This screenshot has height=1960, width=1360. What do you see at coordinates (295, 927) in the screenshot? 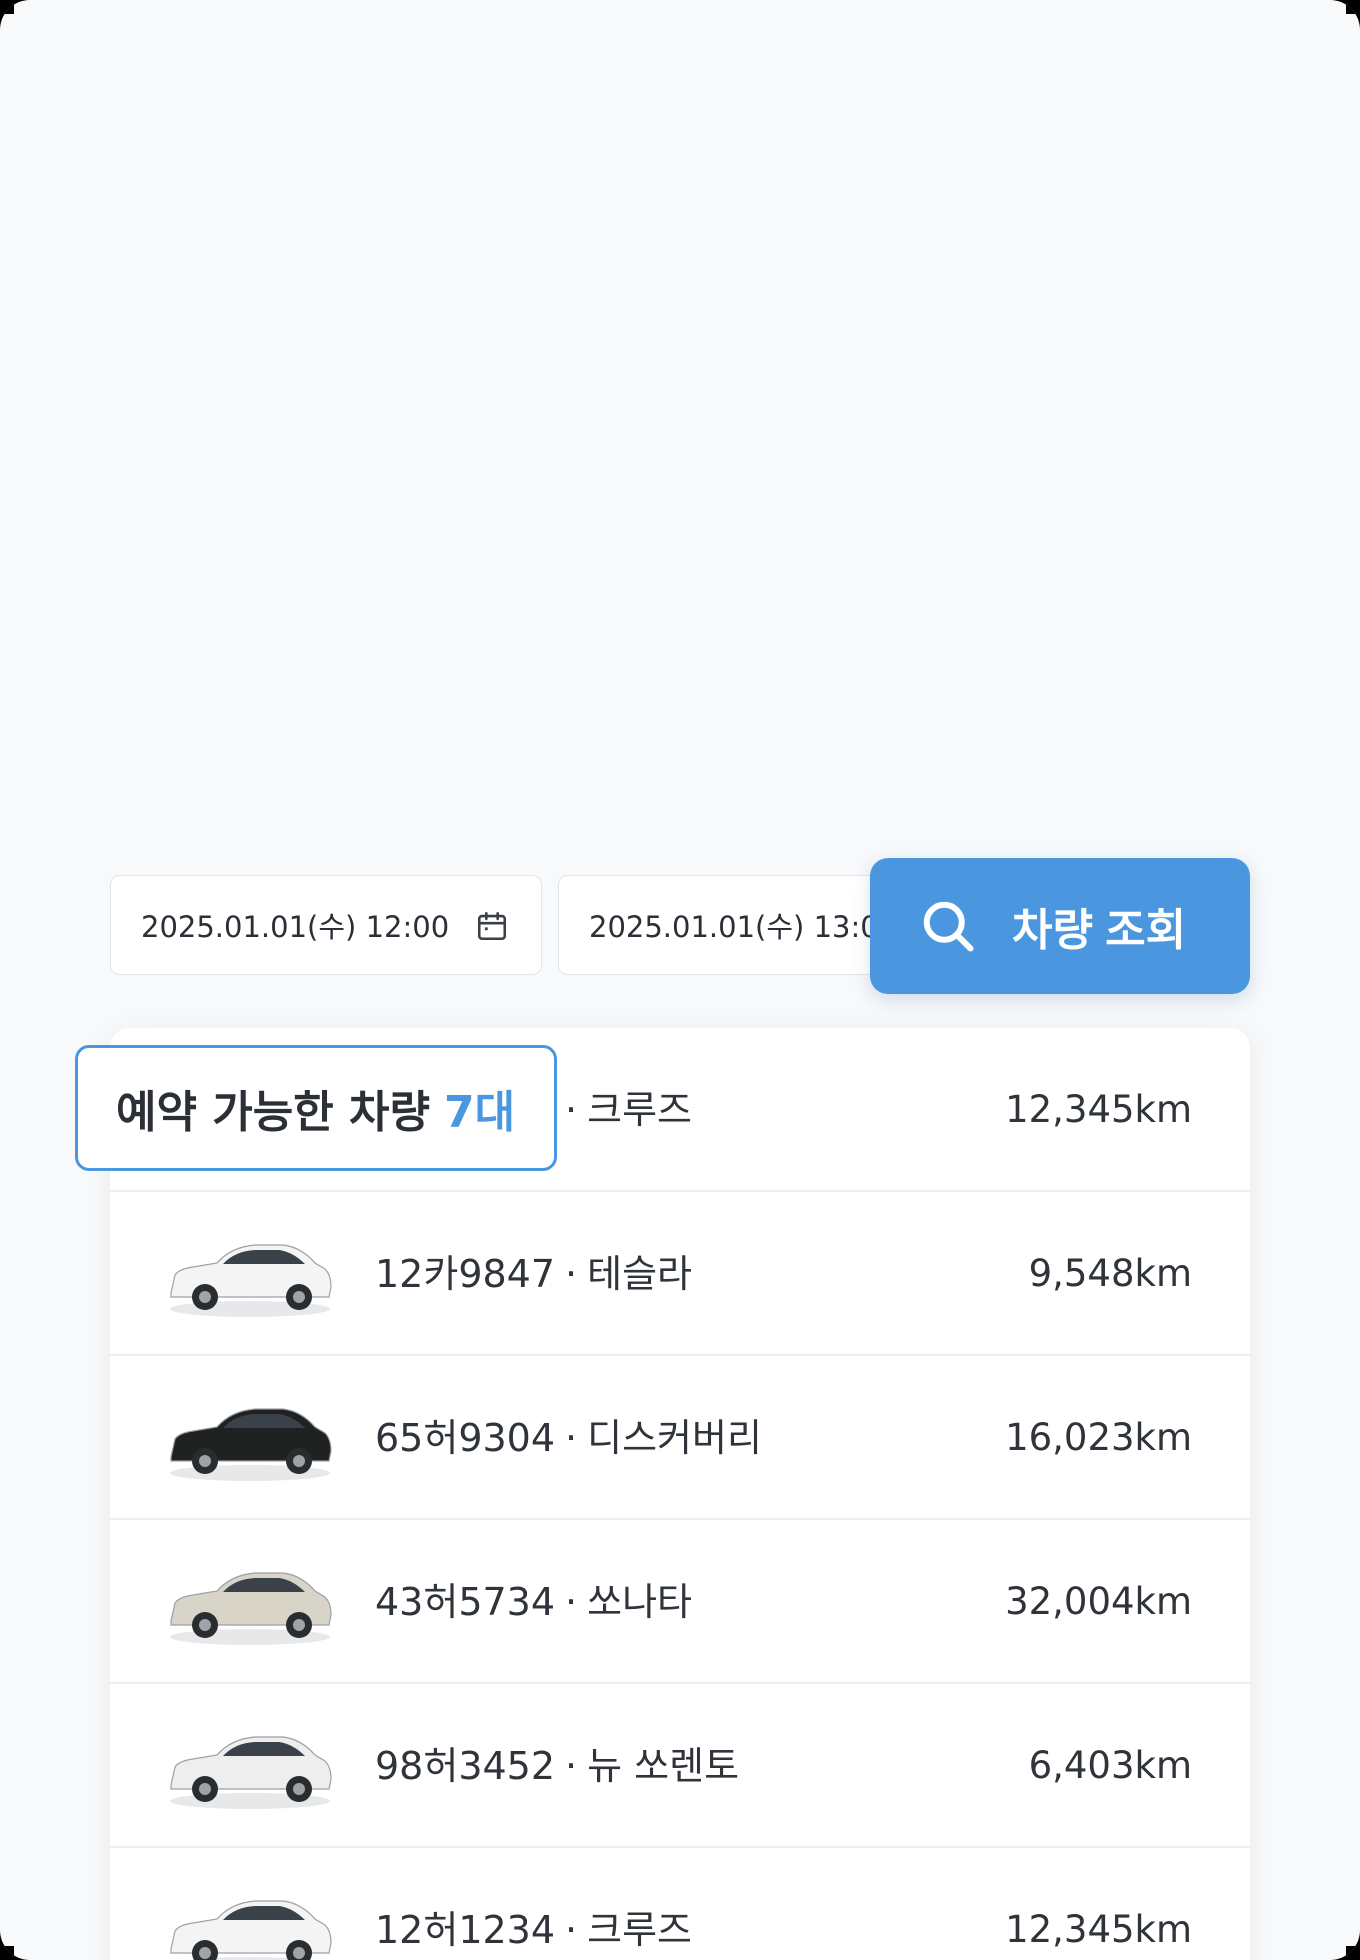
I see `start-datetime-value: 2025.01.01(수) 12:00` at bounding box center [295, 927].